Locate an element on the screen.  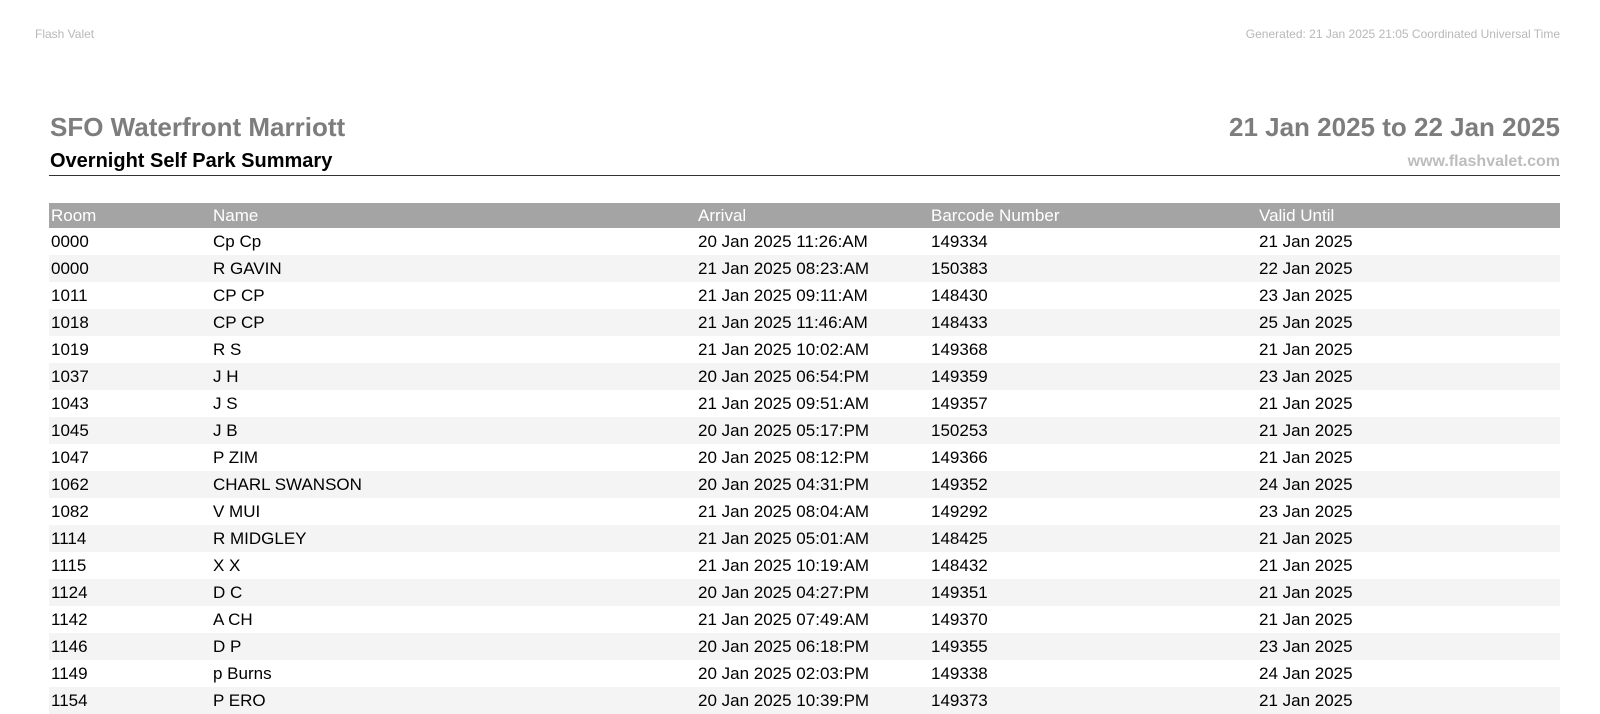
room-cell: 1018 is located at coordinates (70, 322).